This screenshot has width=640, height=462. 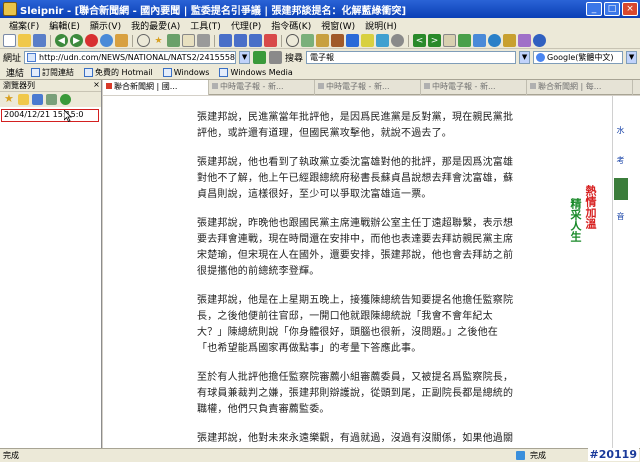 What do you see at coordinates (524, 40) in the screenshot?
I see `plugin-icon` at bounding box center [524, 40].